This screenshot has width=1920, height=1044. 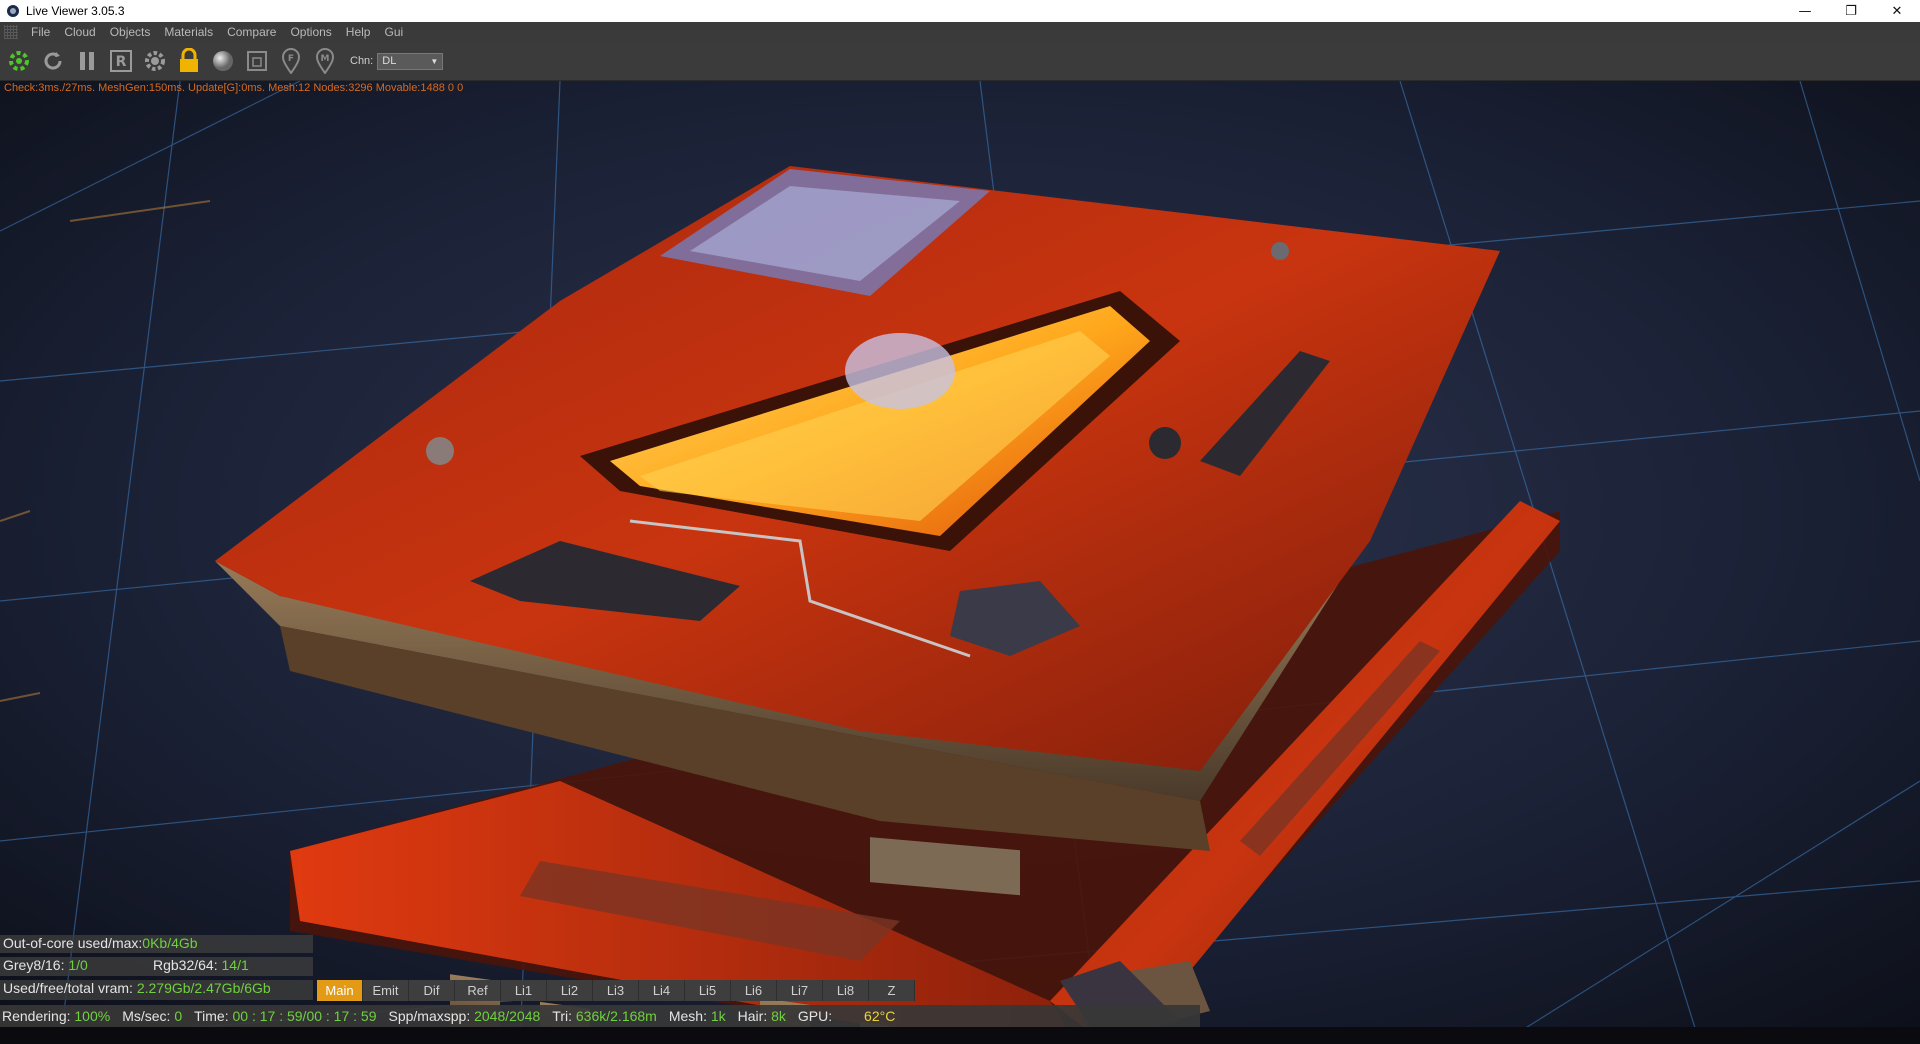 What do you see at coordinates (92, 1016) in the screenshot?
I see `rendering-value: 100%` at bounding box center [92, 1016].